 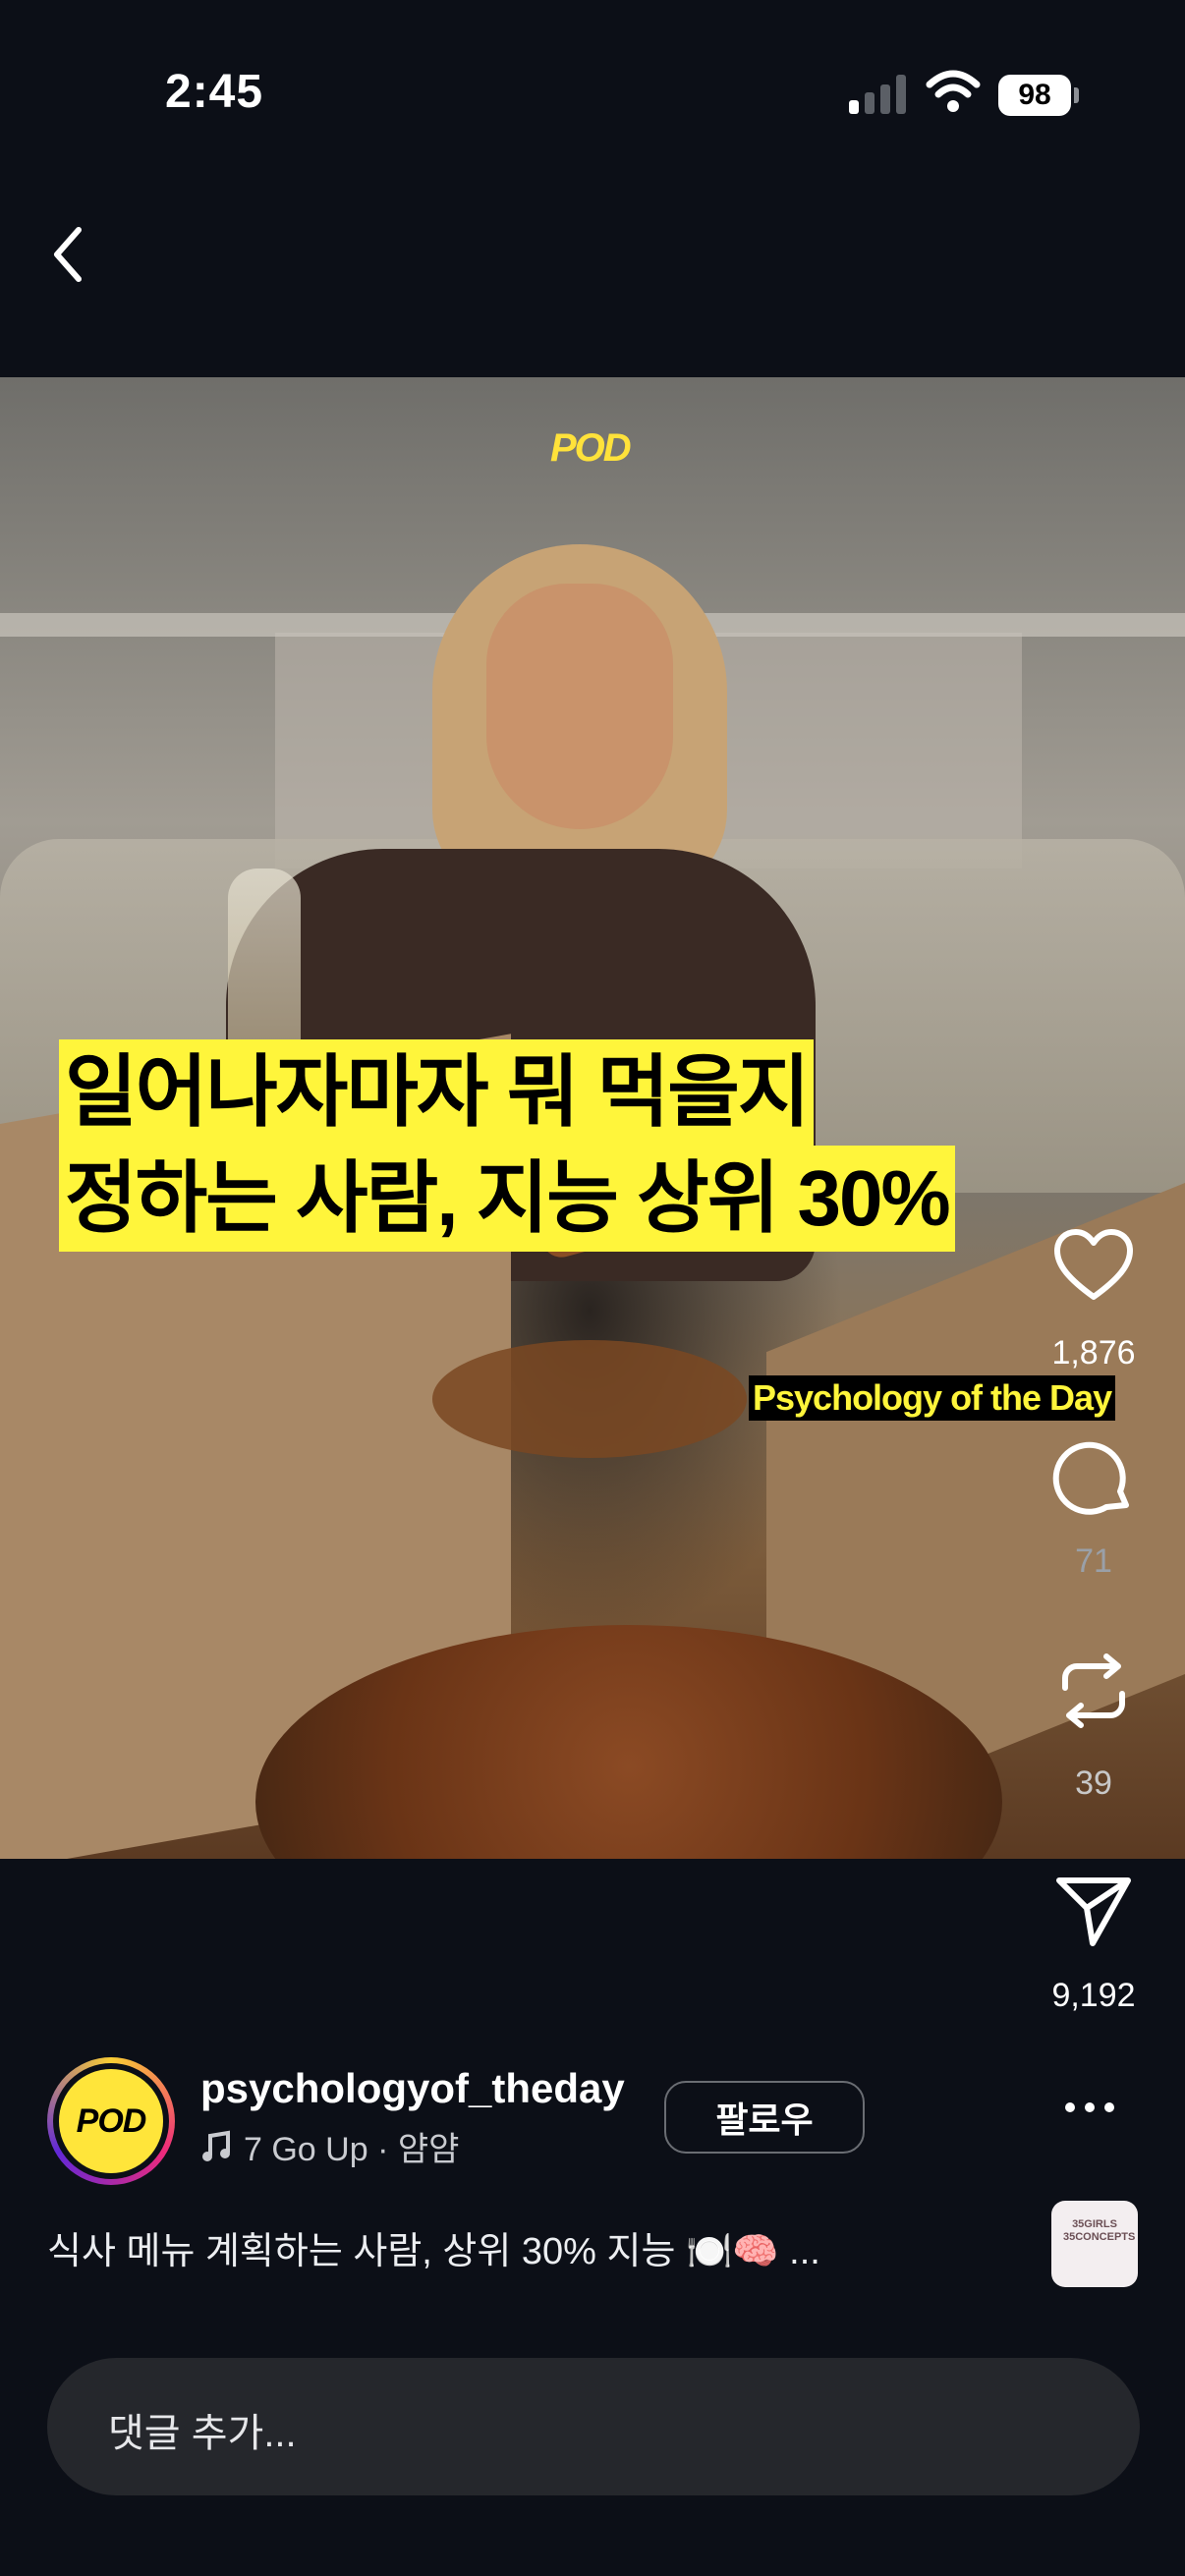 I want to click on comment-icon, so click(x=1093, y=1478).